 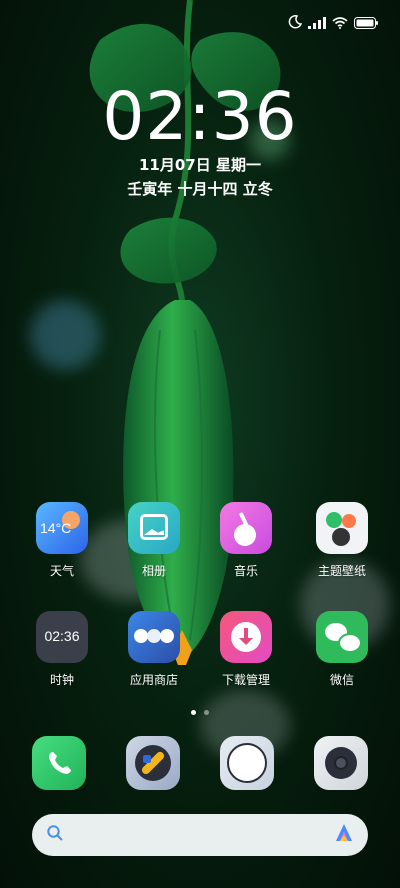 I want to click on page-dot, so click(x=206, y=712).